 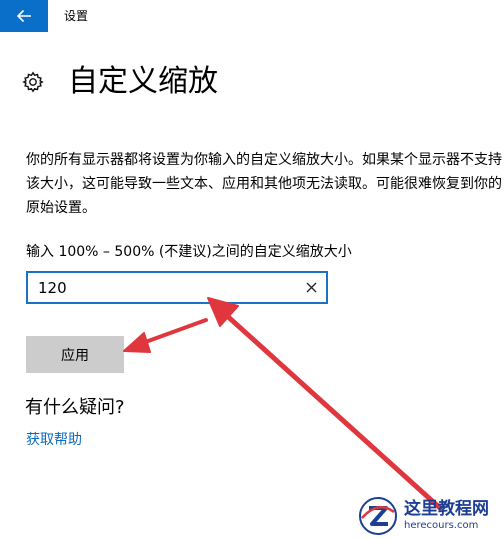 I want to click on watermark: 这里教程网 herecours.com, so click(x=431, y=516).